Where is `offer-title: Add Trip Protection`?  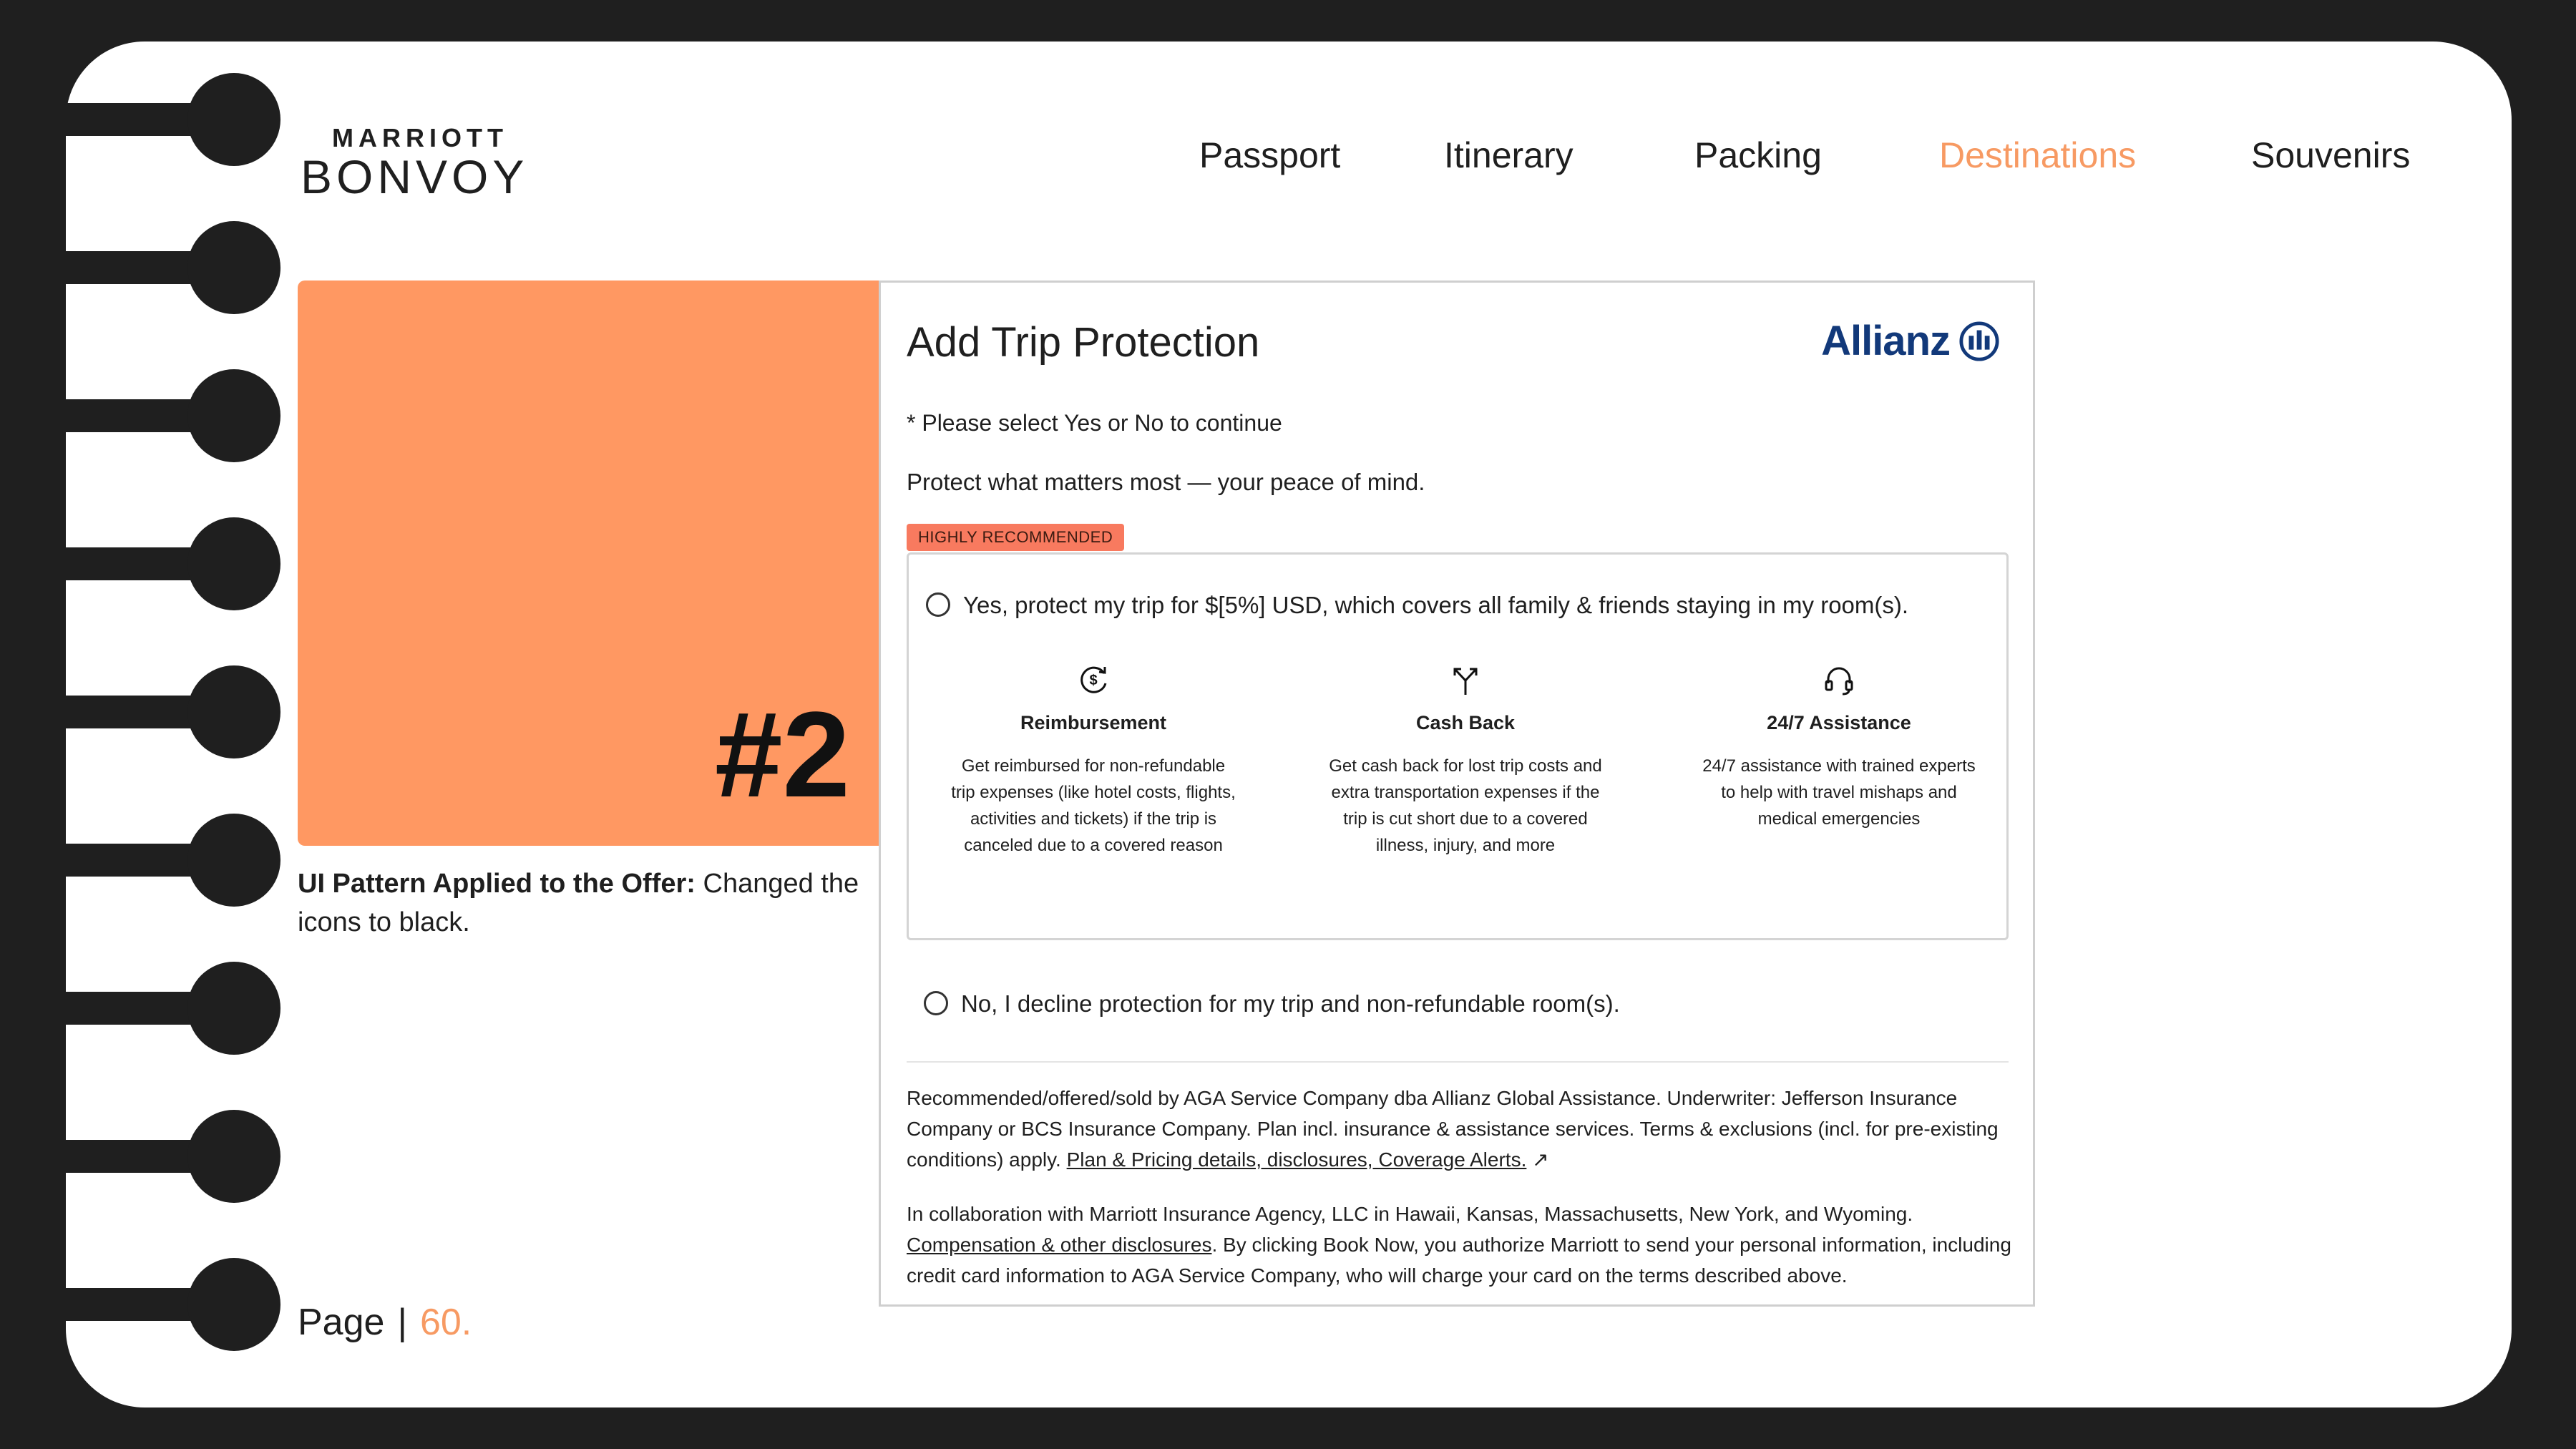
offer-title: Add Trip Protection is located at coordinates (1083, 342).